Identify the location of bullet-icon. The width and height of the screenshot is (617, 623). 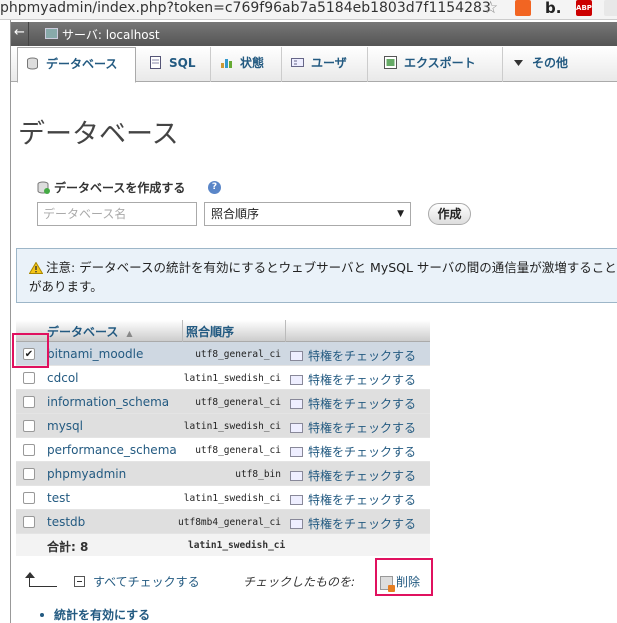
(42, 614).